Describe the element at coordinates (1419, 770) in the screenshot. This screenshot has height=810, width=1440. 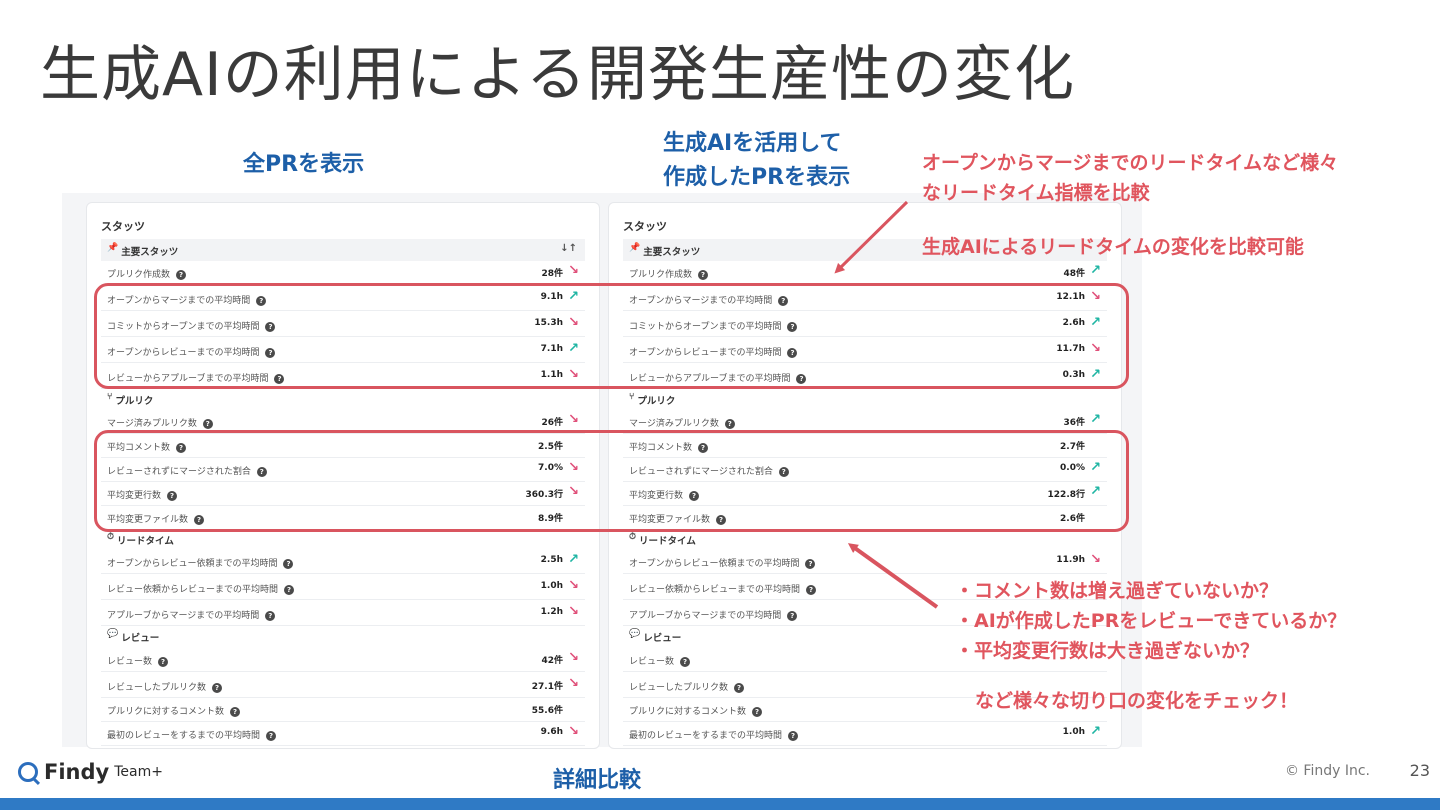
I see `page-number: 23` at that location.